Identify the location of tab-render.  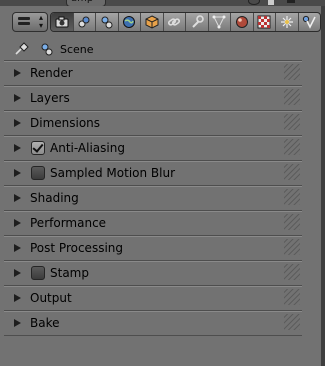
(62, 22).